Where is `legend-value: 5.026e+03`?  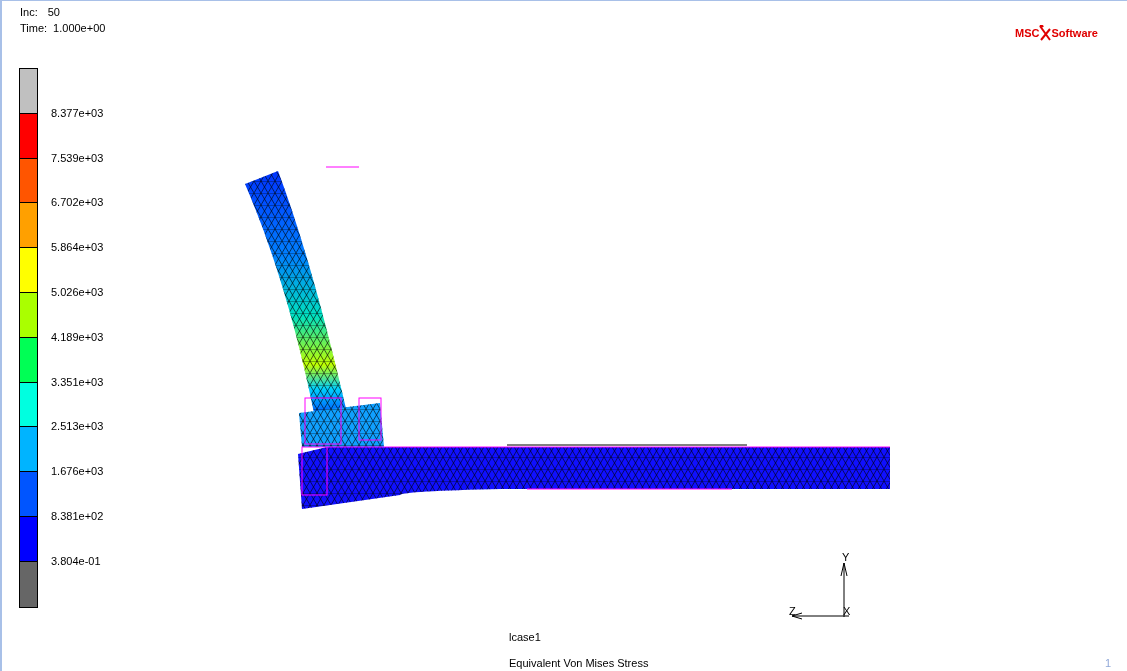 legend-value: 5.026e+03 is located at coordinates (77, 292).